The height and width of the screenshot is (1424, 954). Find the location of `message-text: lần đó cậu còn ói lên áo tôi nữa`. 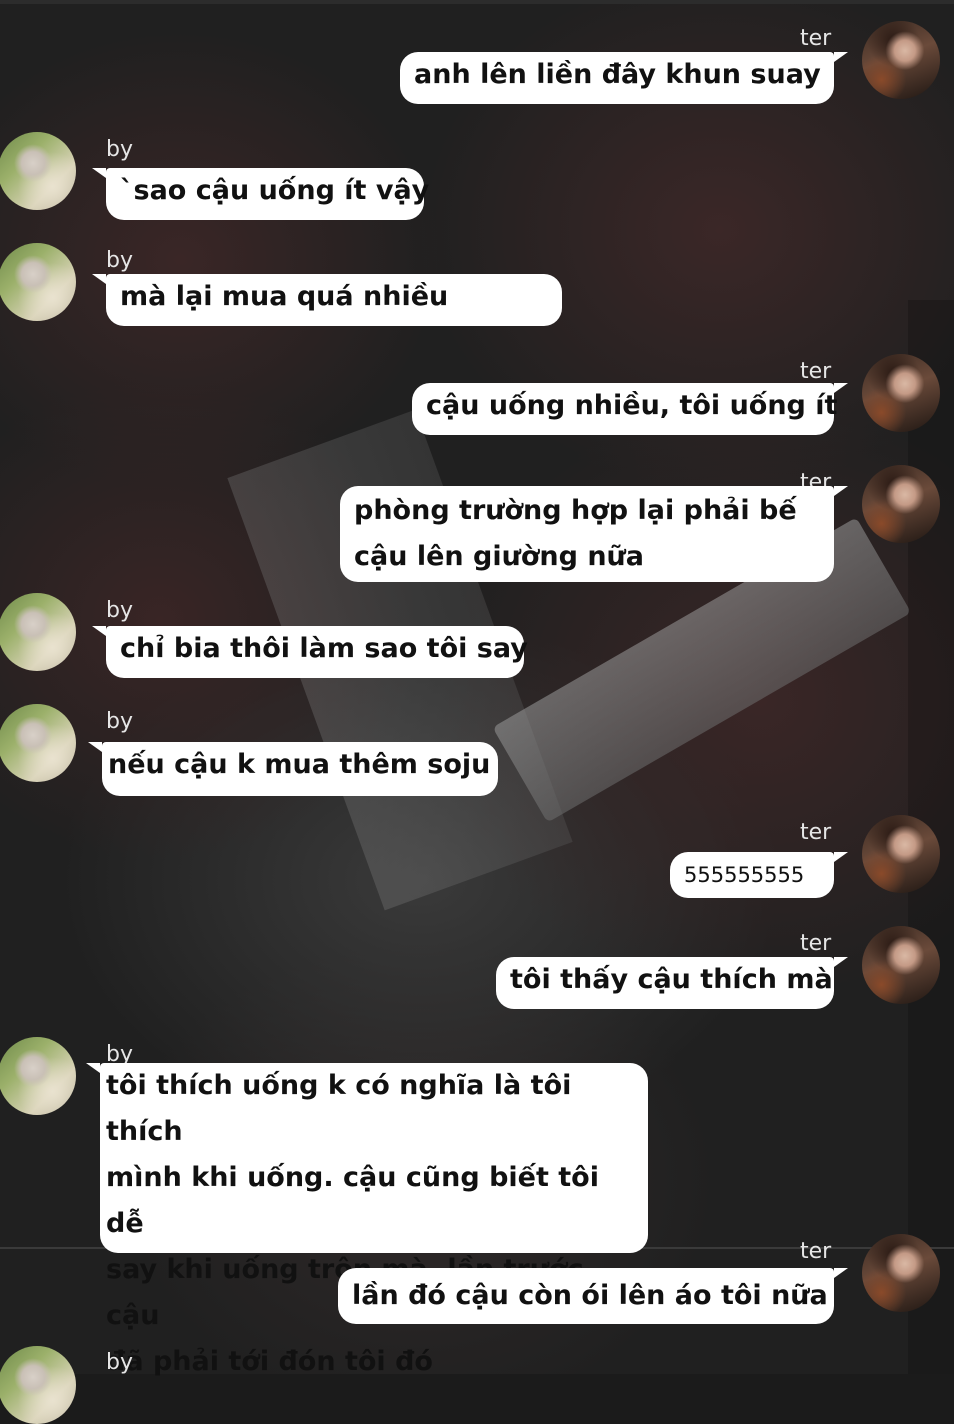

message-text: lần đó cậu còn ói lên áo tôi nữa is located at coordinates (590, 1295).